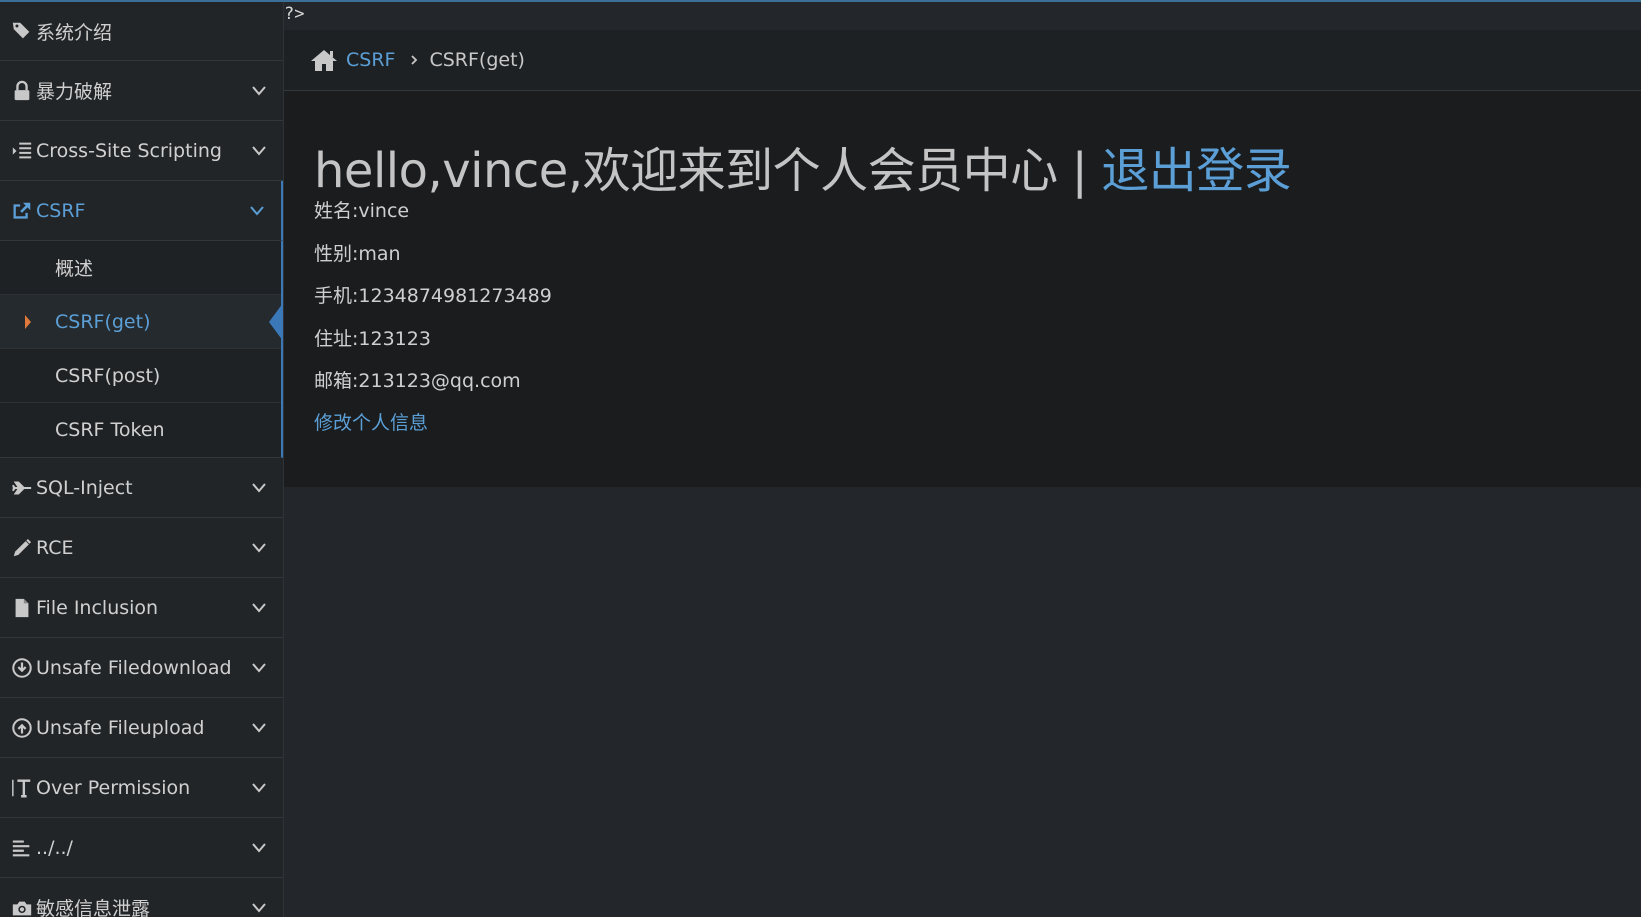 The width and height of the screenshot is (1641, 917). I want to click on sidebar-item-label: ../../, so click(54, 847).